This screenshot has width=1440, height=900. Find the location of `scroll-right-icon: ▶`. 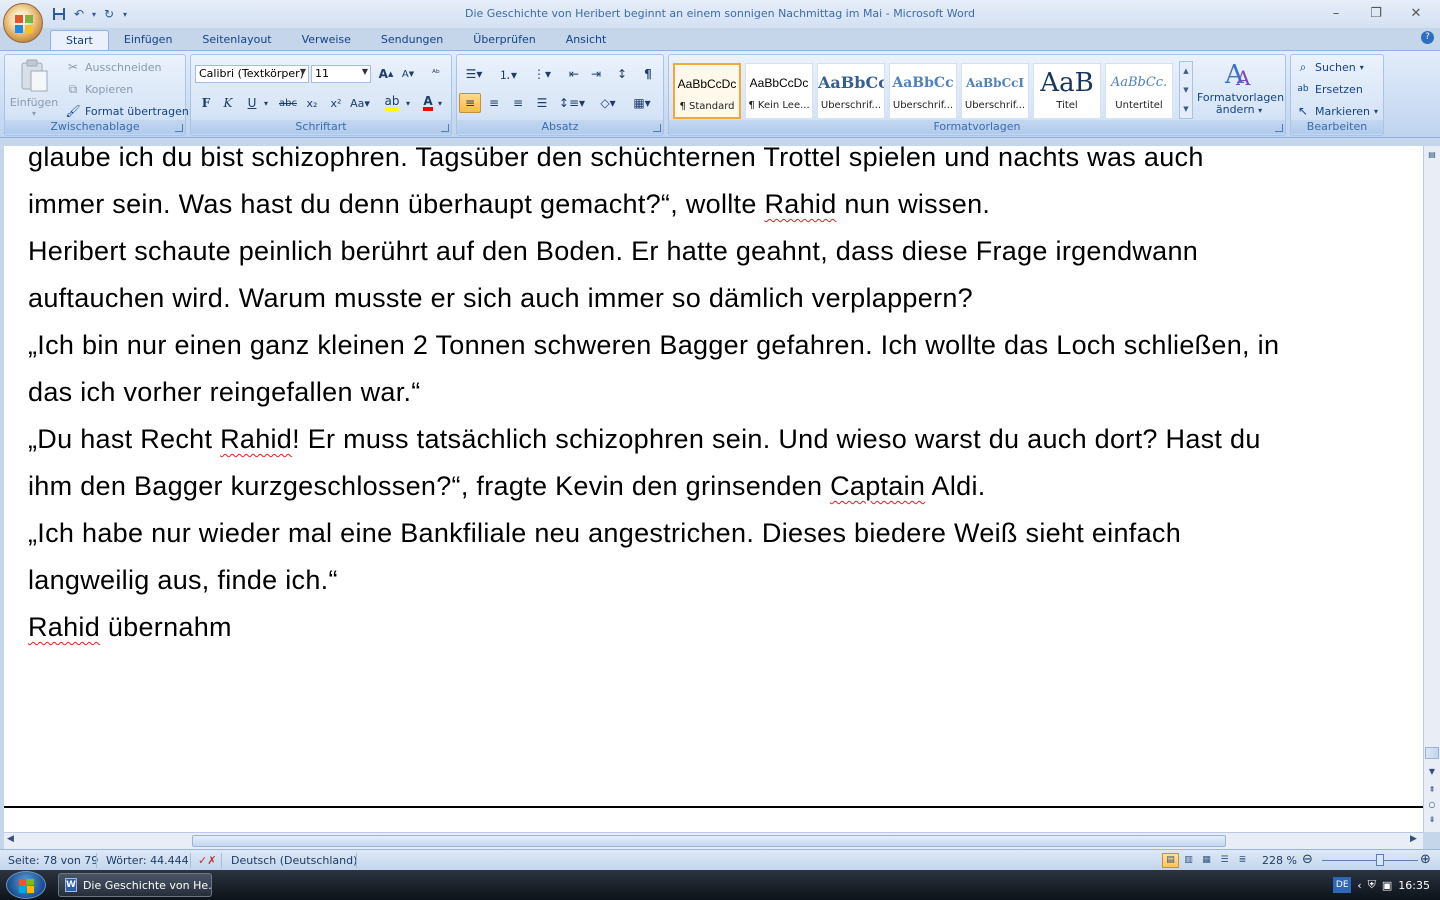

scroll-right-icon: ▶ is located at coordinates (1413, 839).